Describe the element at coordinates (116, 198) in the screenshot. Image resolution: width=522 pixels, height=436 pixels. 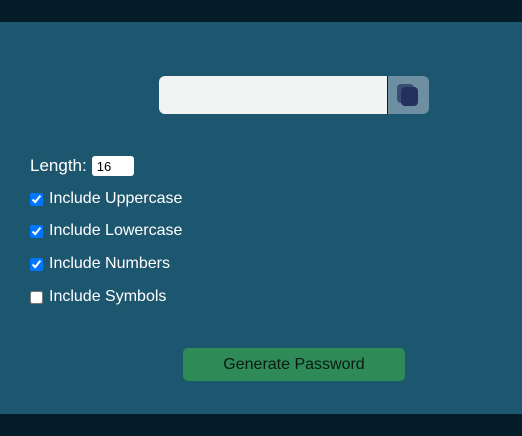
I see `uppercase-label: Include Uppercase` at that location.